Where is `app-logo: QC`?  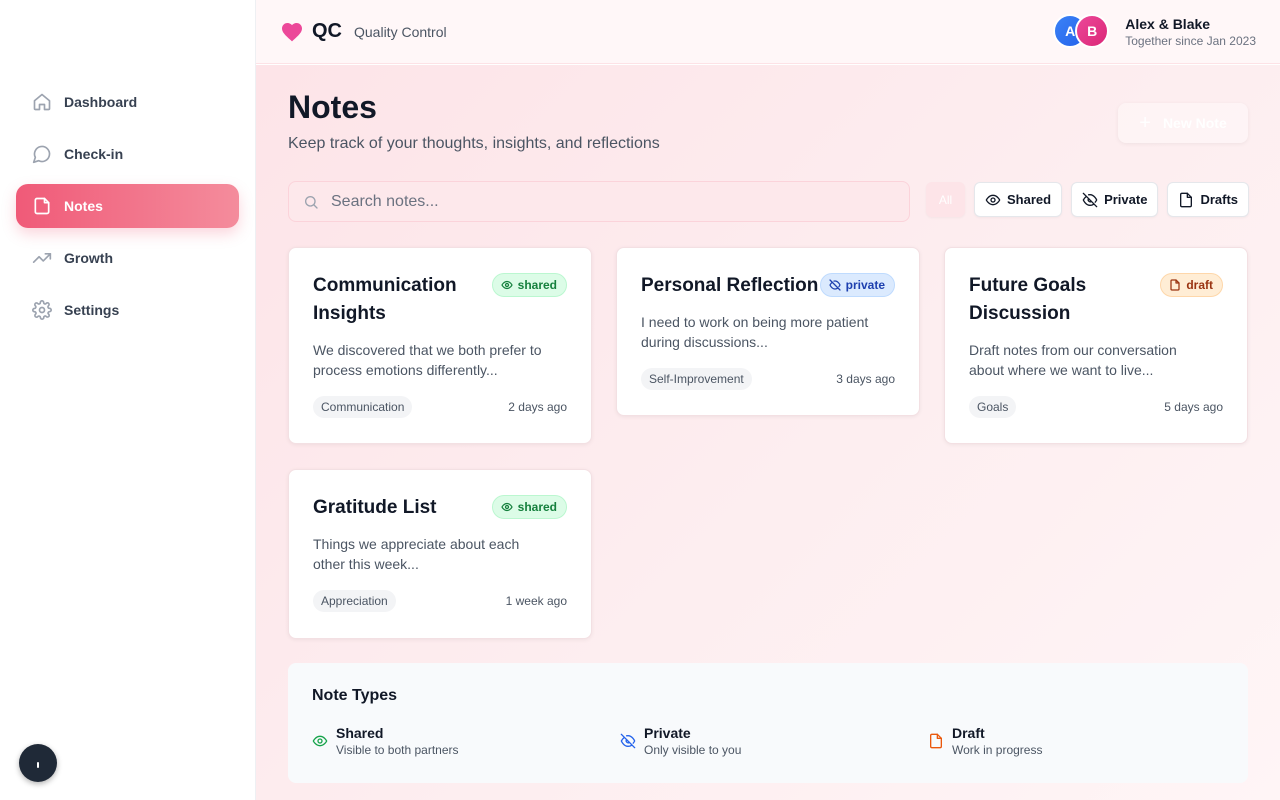
app-logo: QC is located at coordinates (327, 31).